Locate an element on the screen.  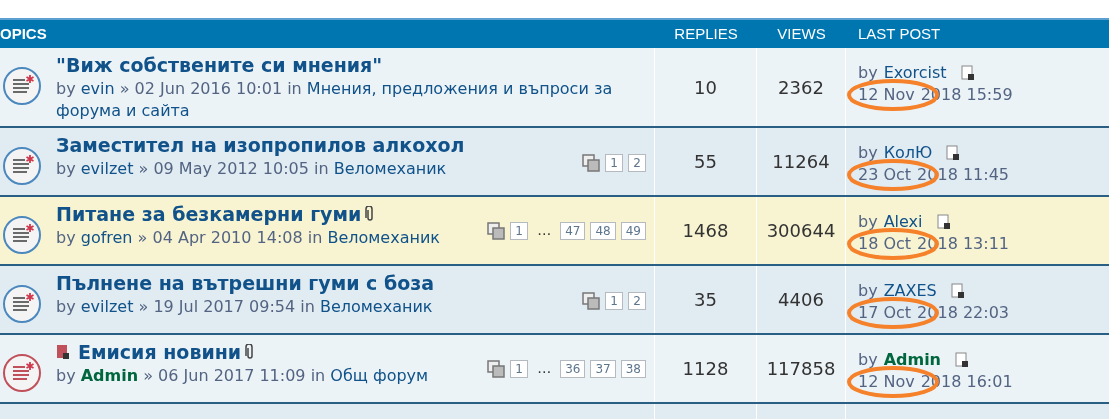
topic-meta: by evin » 02 Jun 2016 10:01 in Мнения, предложения и въпроси за форума и сайта is located at coordinates (335, 100).